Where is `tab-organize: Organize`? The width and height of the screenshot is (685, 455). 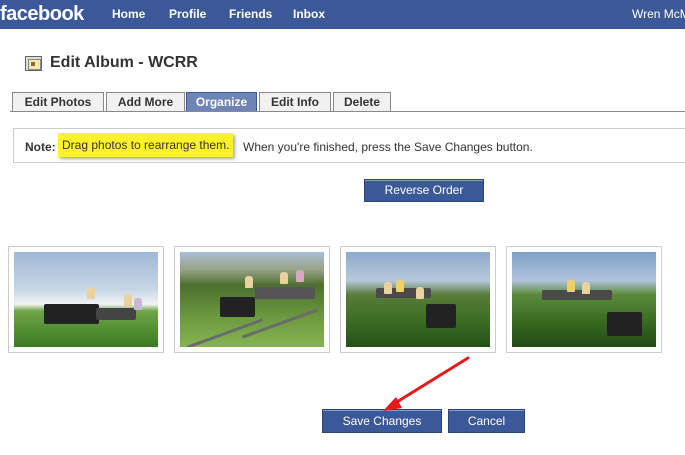
tab-organize: Organize is located at coordinates (221, 102).